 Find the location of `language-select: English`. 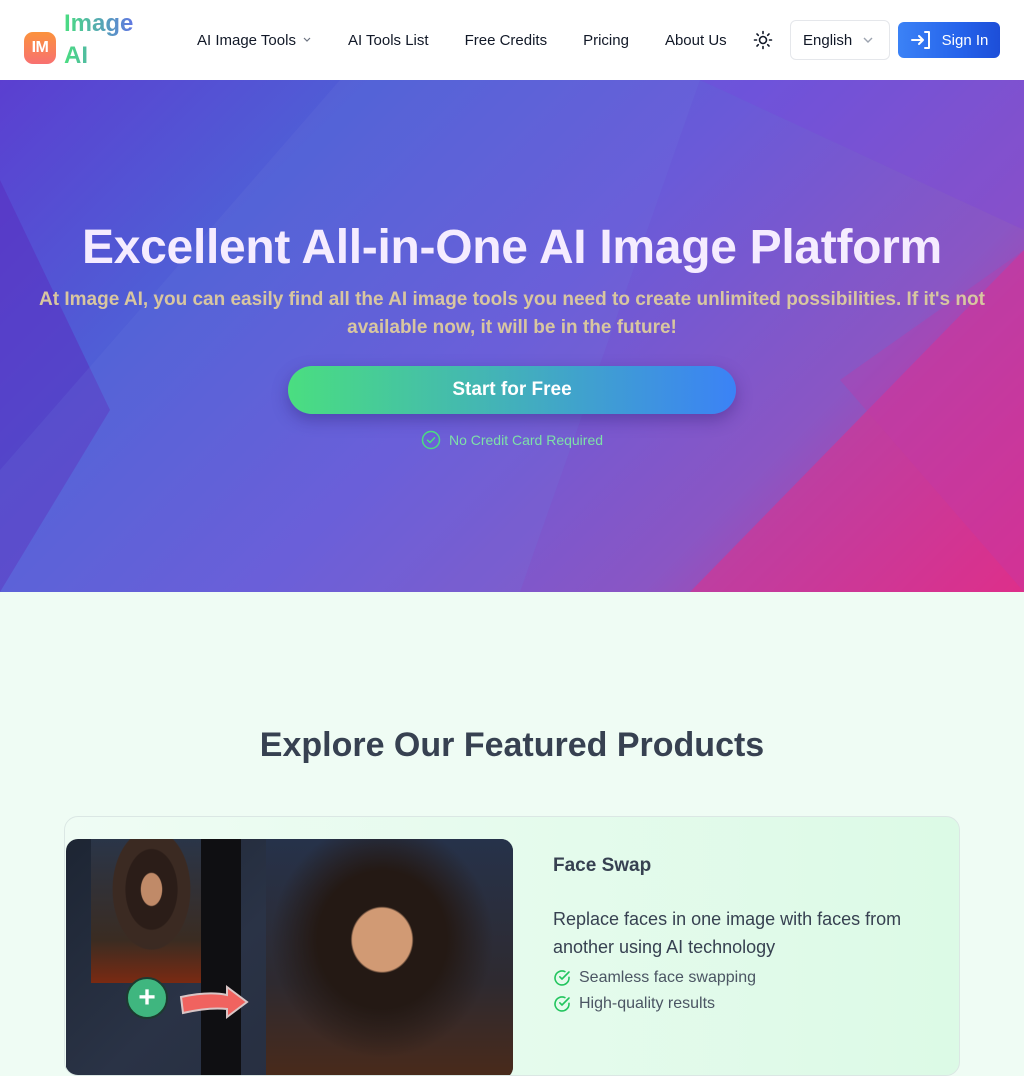

language-select: English is located at coordinates (840, 40).